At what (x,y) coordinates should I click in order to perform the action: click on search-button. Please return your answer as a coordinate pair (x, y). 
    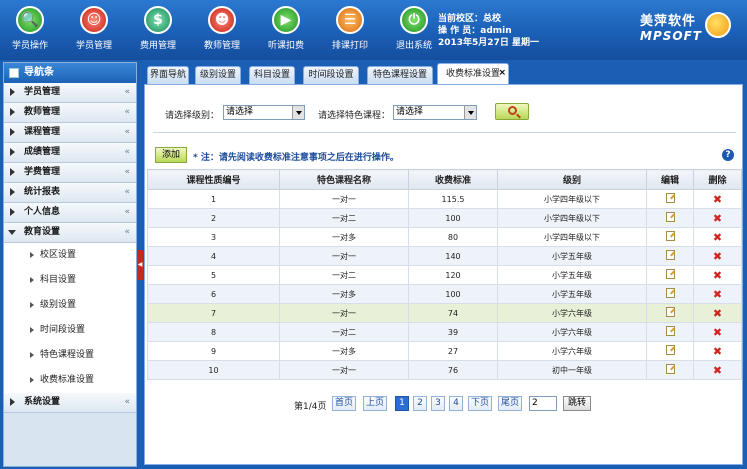
    Looking at the image, I should click on (512, 111).